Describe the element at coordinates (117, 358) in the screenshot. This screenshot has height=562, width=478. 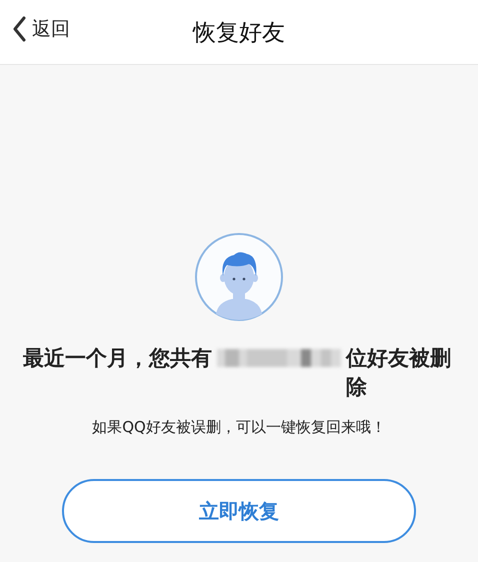
I see `headline-text: 最近一个月，您共有` at that location.